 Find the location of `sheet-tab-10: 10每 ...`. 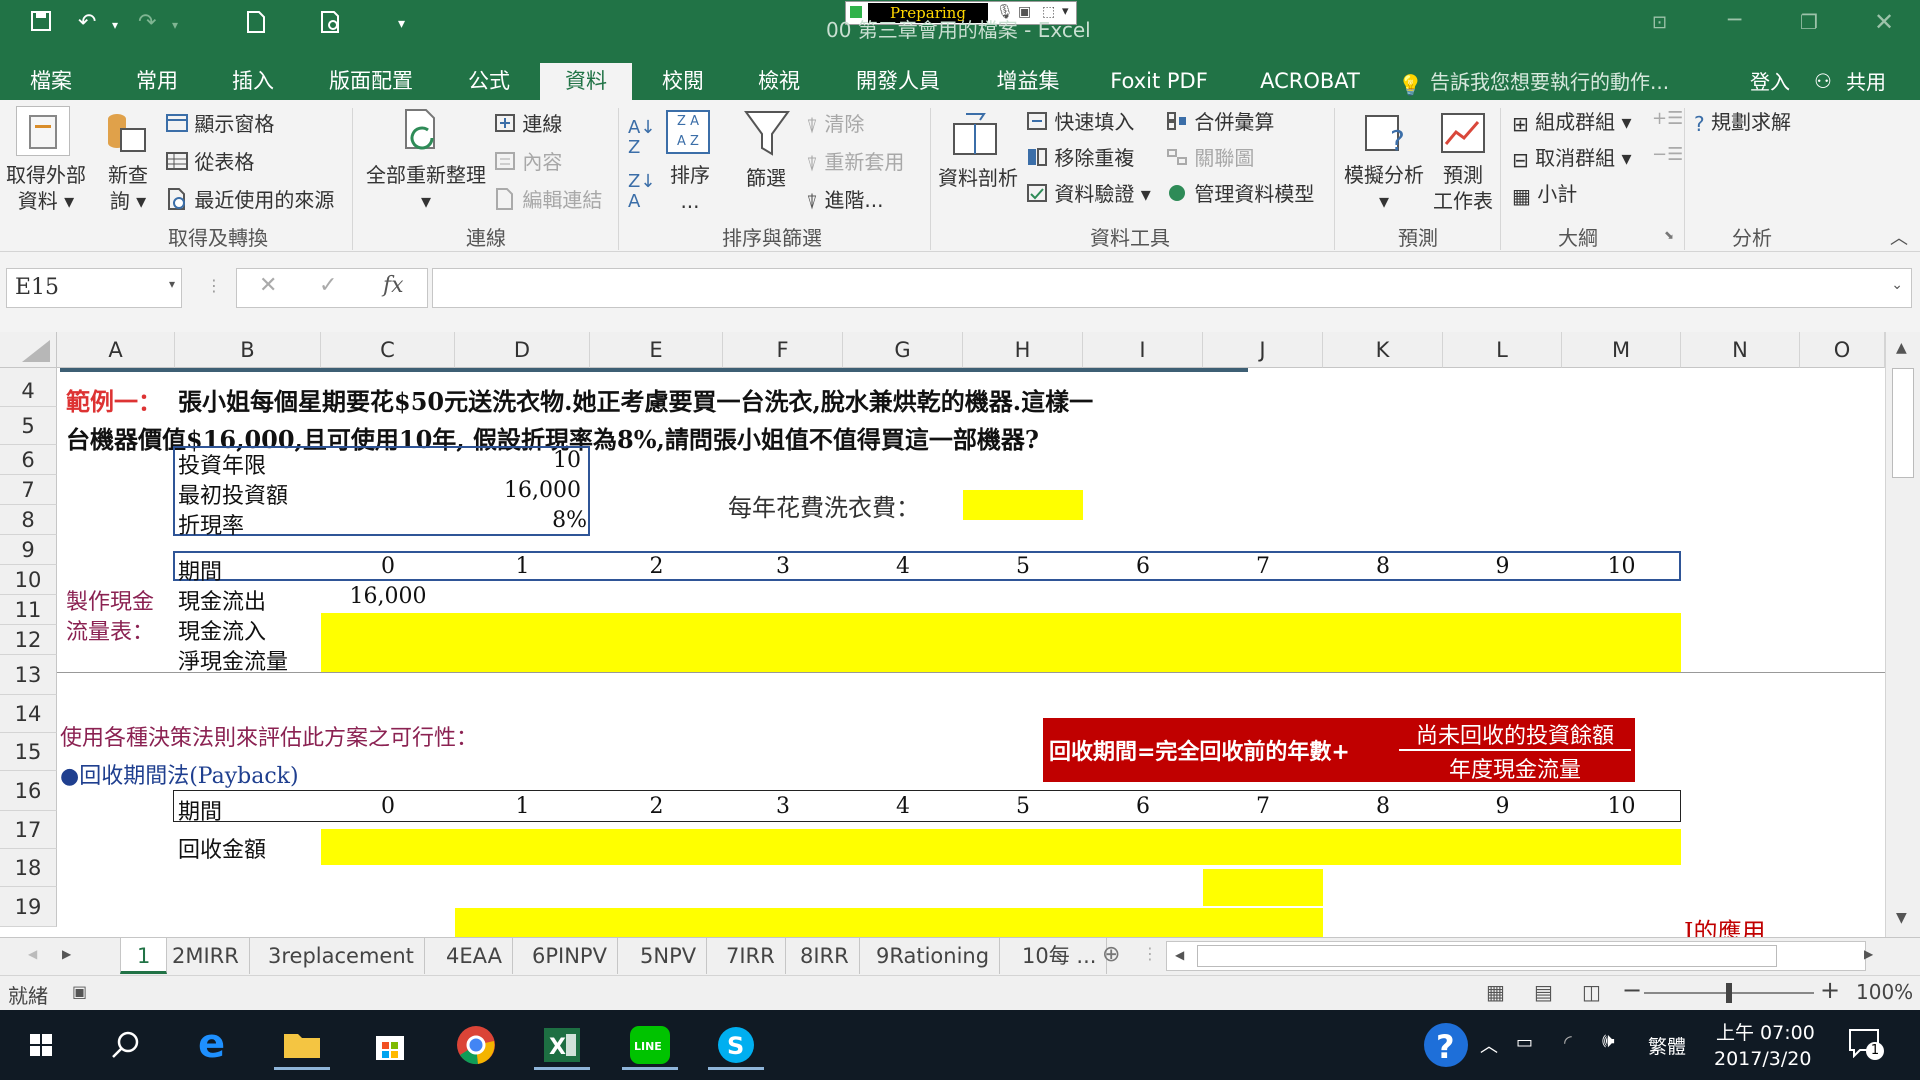

sheet-tab-10: 10每 ... is located at coordinates (1060, 956).